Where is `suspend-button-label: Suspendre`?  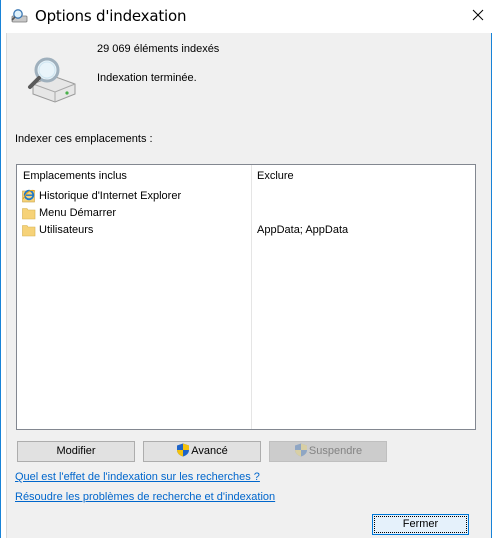 suspend-button-label: Suspendre is located at coordinates (335, 451).